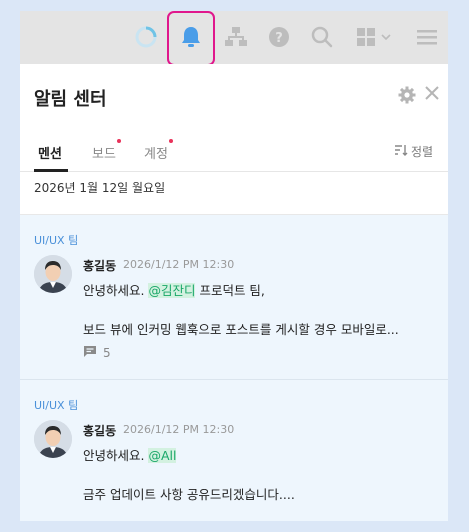  What do you see at coordinates (432, 95) in the screenshot?
I see `close-icon` at bounding box center [432, 95].